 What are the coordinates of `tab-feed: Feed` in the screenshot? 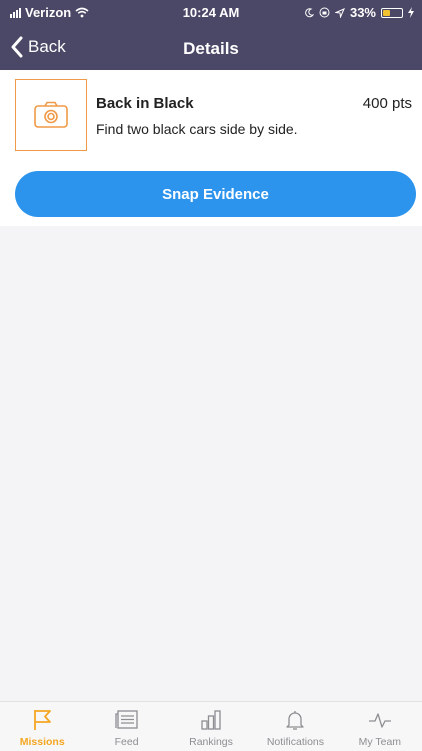 It's located at (126, 726).